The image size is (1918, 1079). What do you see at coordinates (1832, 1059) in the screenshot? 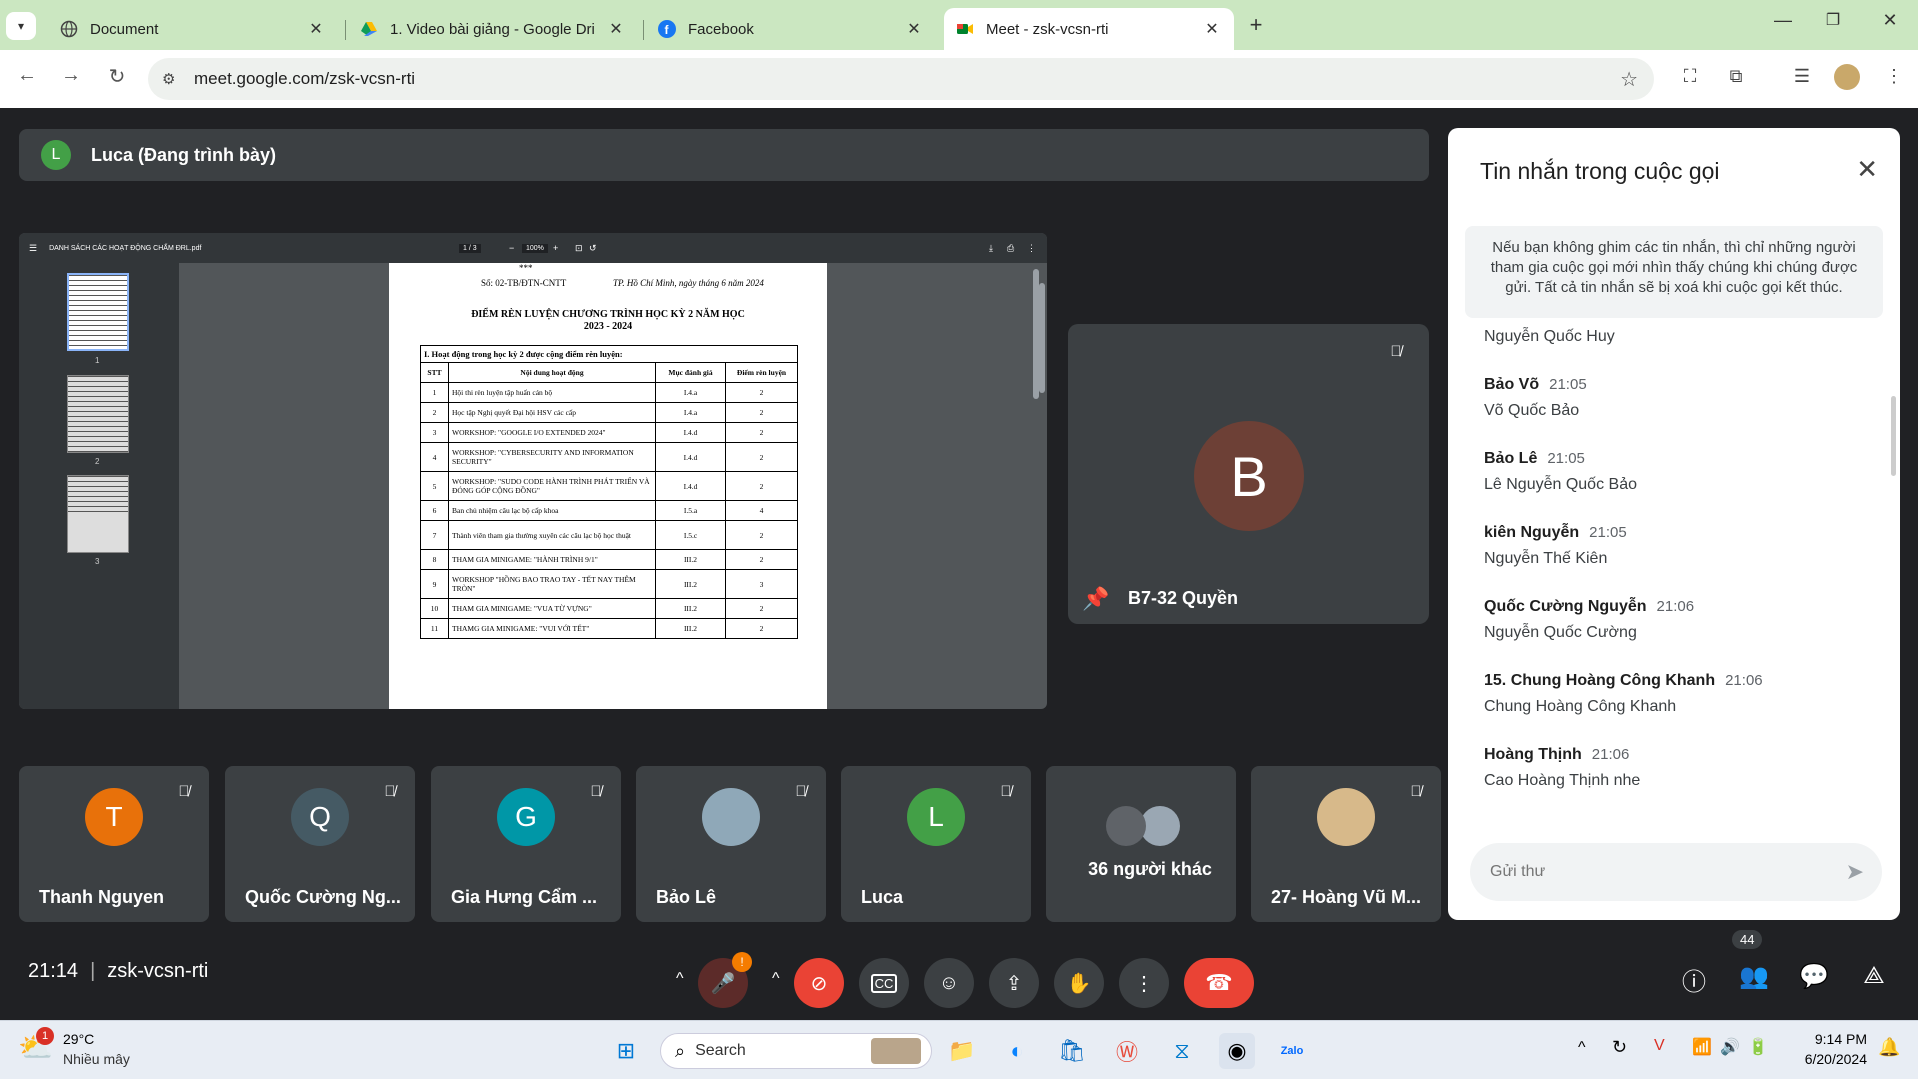
I see `taskbar-date: 6/20/2024` at bounding box center [1832, 1059].